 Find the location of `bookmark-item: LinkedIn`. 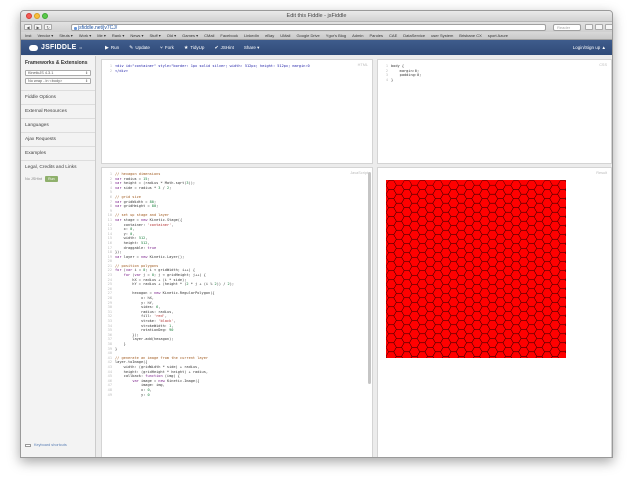

bookmark-item: LinkedIn is located at coordinates (251, 35).